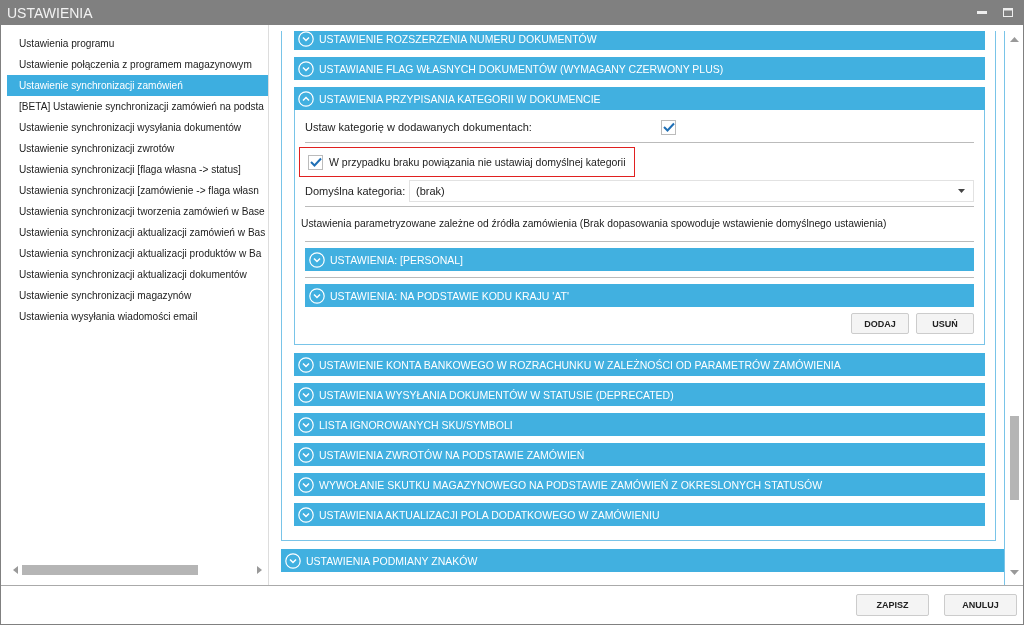 The image size is (1024, 625). Describe the element at coordinates (137, 106) in the screenshot. I see `sidebar-item: [BETA] Ustawienie synchronizacji zamówień na podsta` at that location.